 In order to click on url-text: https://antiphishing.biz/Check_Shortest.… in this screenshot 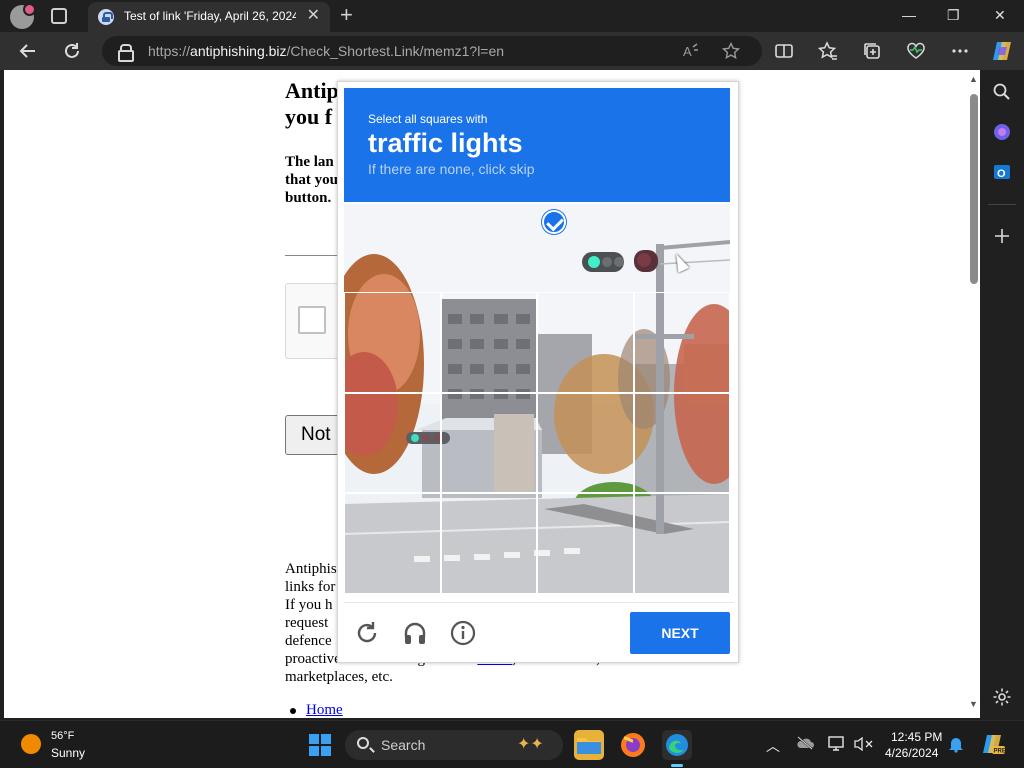, I will do `click(326, 51)`.